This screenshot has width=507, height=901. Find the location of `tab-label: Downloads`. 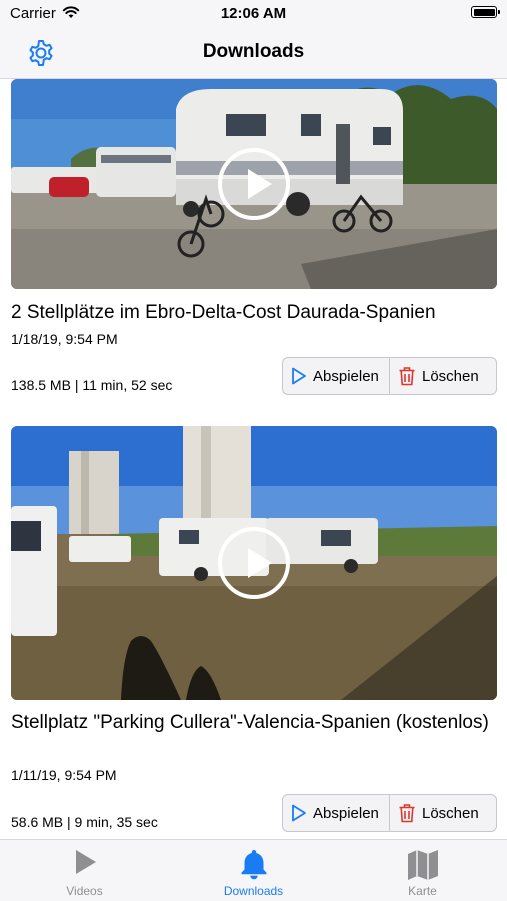

tab-label: Downloads is located at coordinates (253, 891).